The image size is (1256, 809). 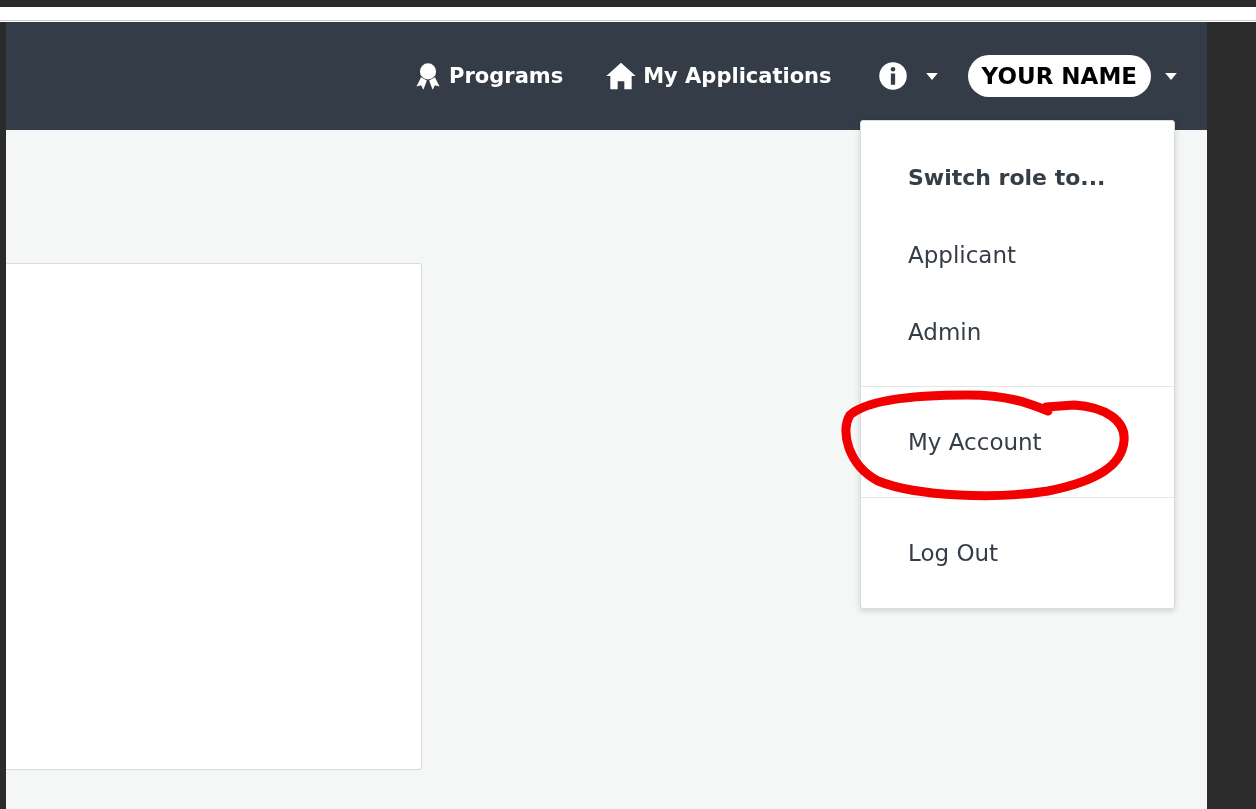 What do you see at coordinates (621, 76) in the screenshot?
I see `home-icon` at bounding box center [621, 76].